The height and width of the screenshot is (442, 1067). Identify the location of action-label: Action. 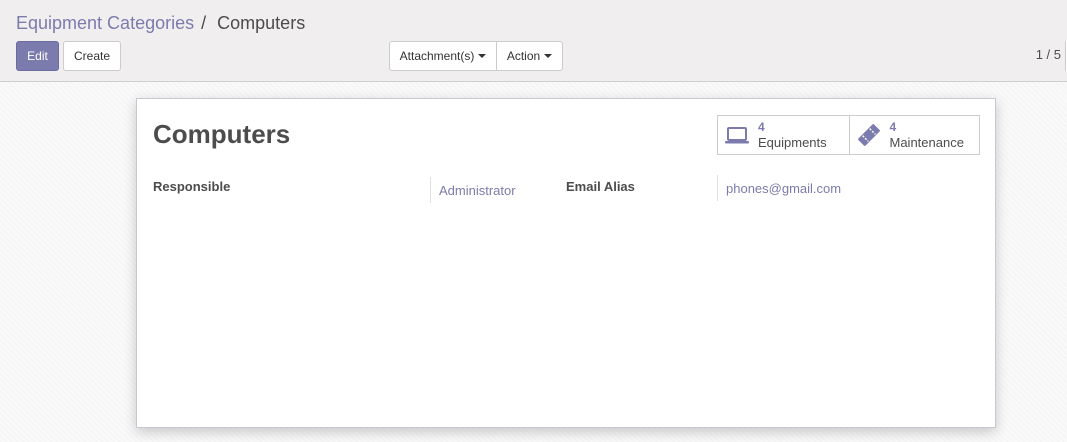
(523, 56).